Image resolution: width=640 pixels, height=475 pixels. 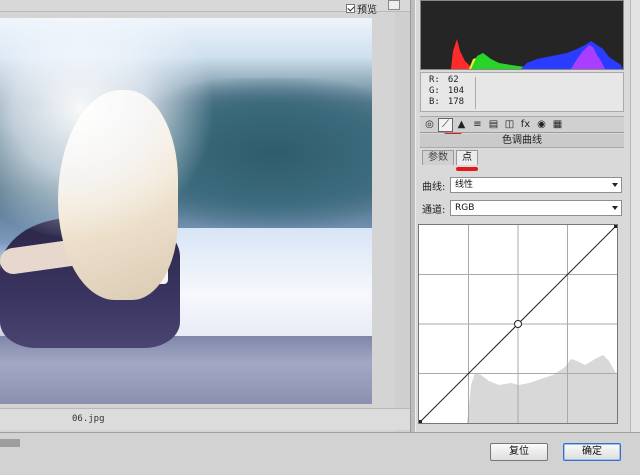 What do you see at coordinates (467, 157) in the screenshot?
I see `tab-point: 点` at bounding box center [467, 157].